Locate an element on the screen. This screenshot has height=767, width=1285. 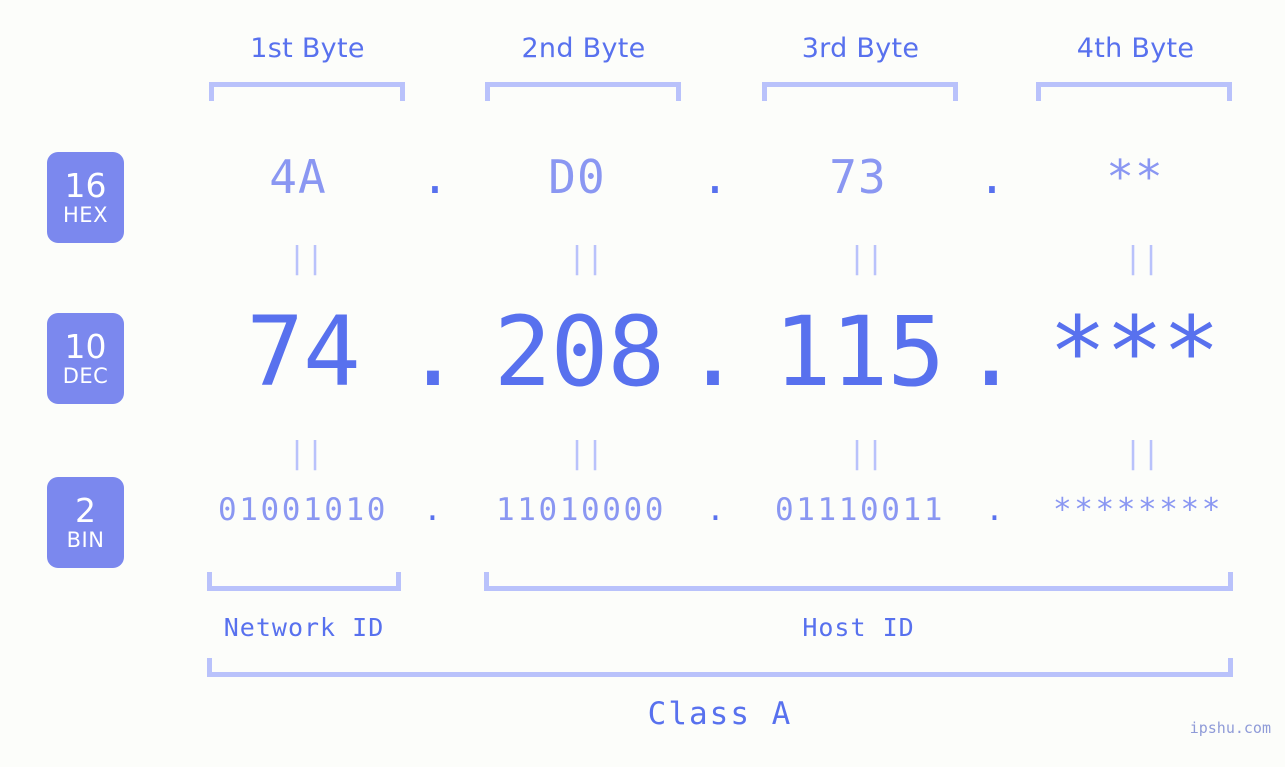
dec-byte-2-value: 208 is located at coordinates (579, 352).